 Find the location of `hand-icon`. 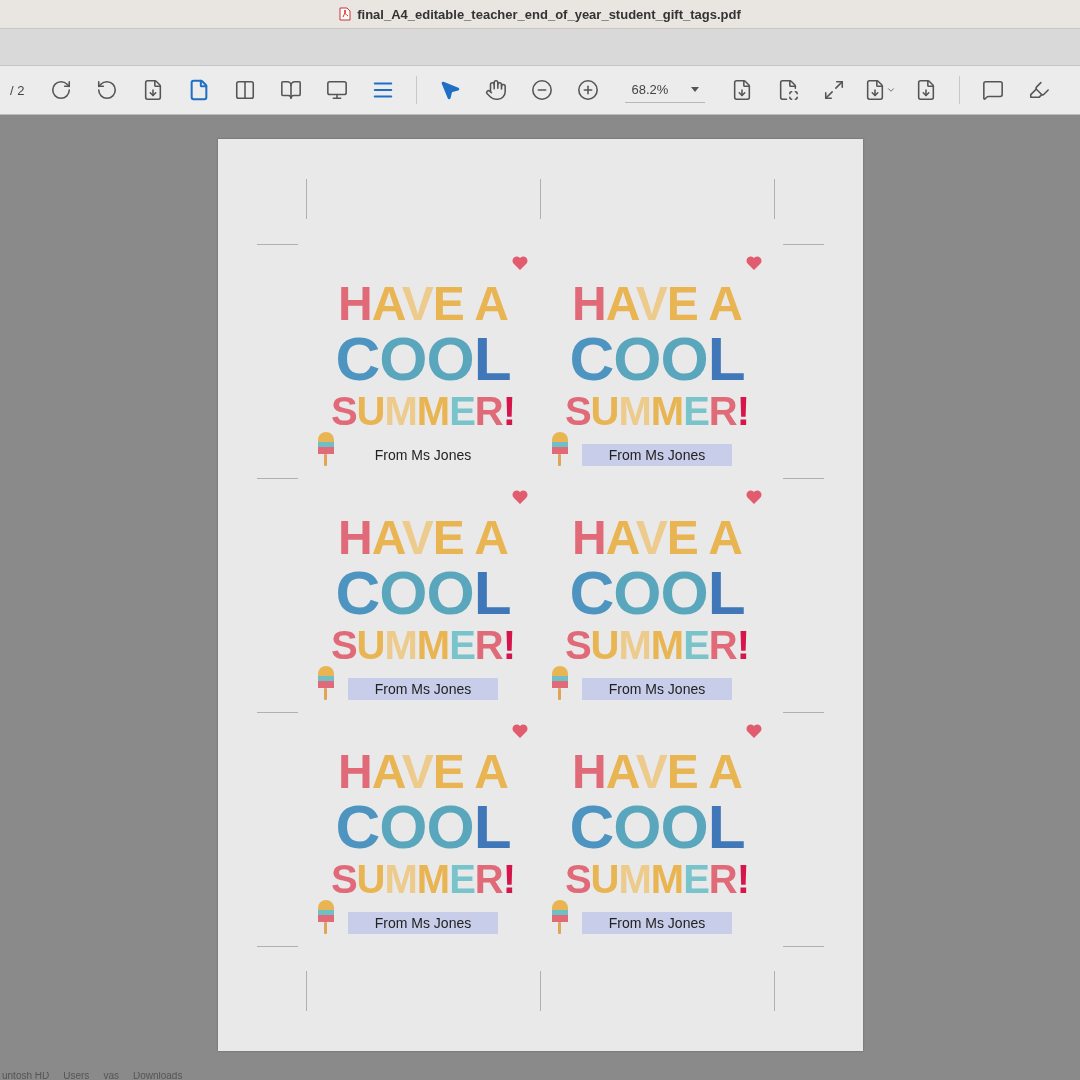

hand-icon is located at coordinates (496, 90).